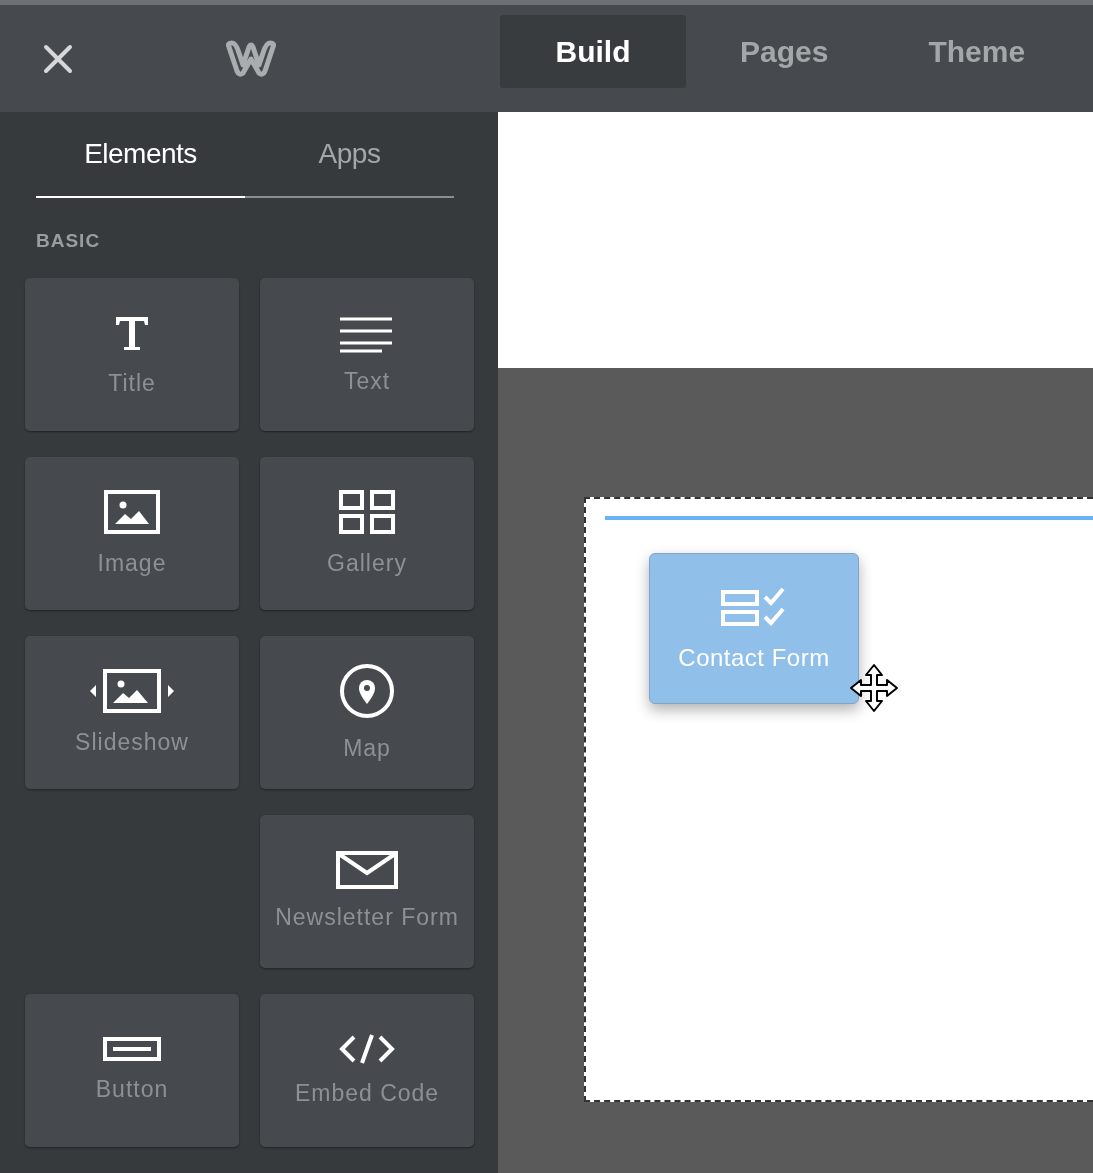  I want to click on sidebar-tab: Apps, so click(349, 155).